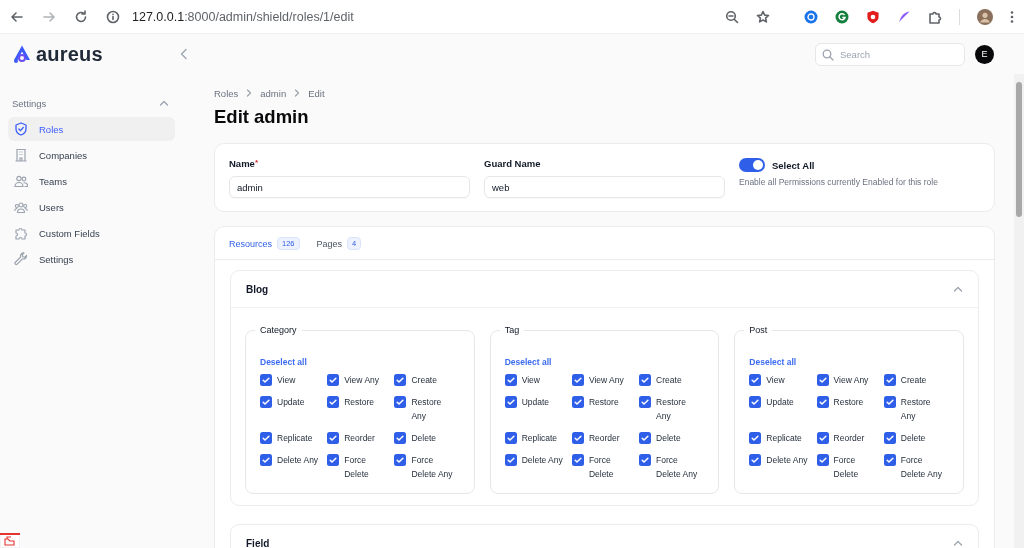 The height and width of the screenshot is (548, 1024). Describe the element at coordinates (91, 181) in the screenshot. I see `sidebar-nav-item: Teams` at that location.